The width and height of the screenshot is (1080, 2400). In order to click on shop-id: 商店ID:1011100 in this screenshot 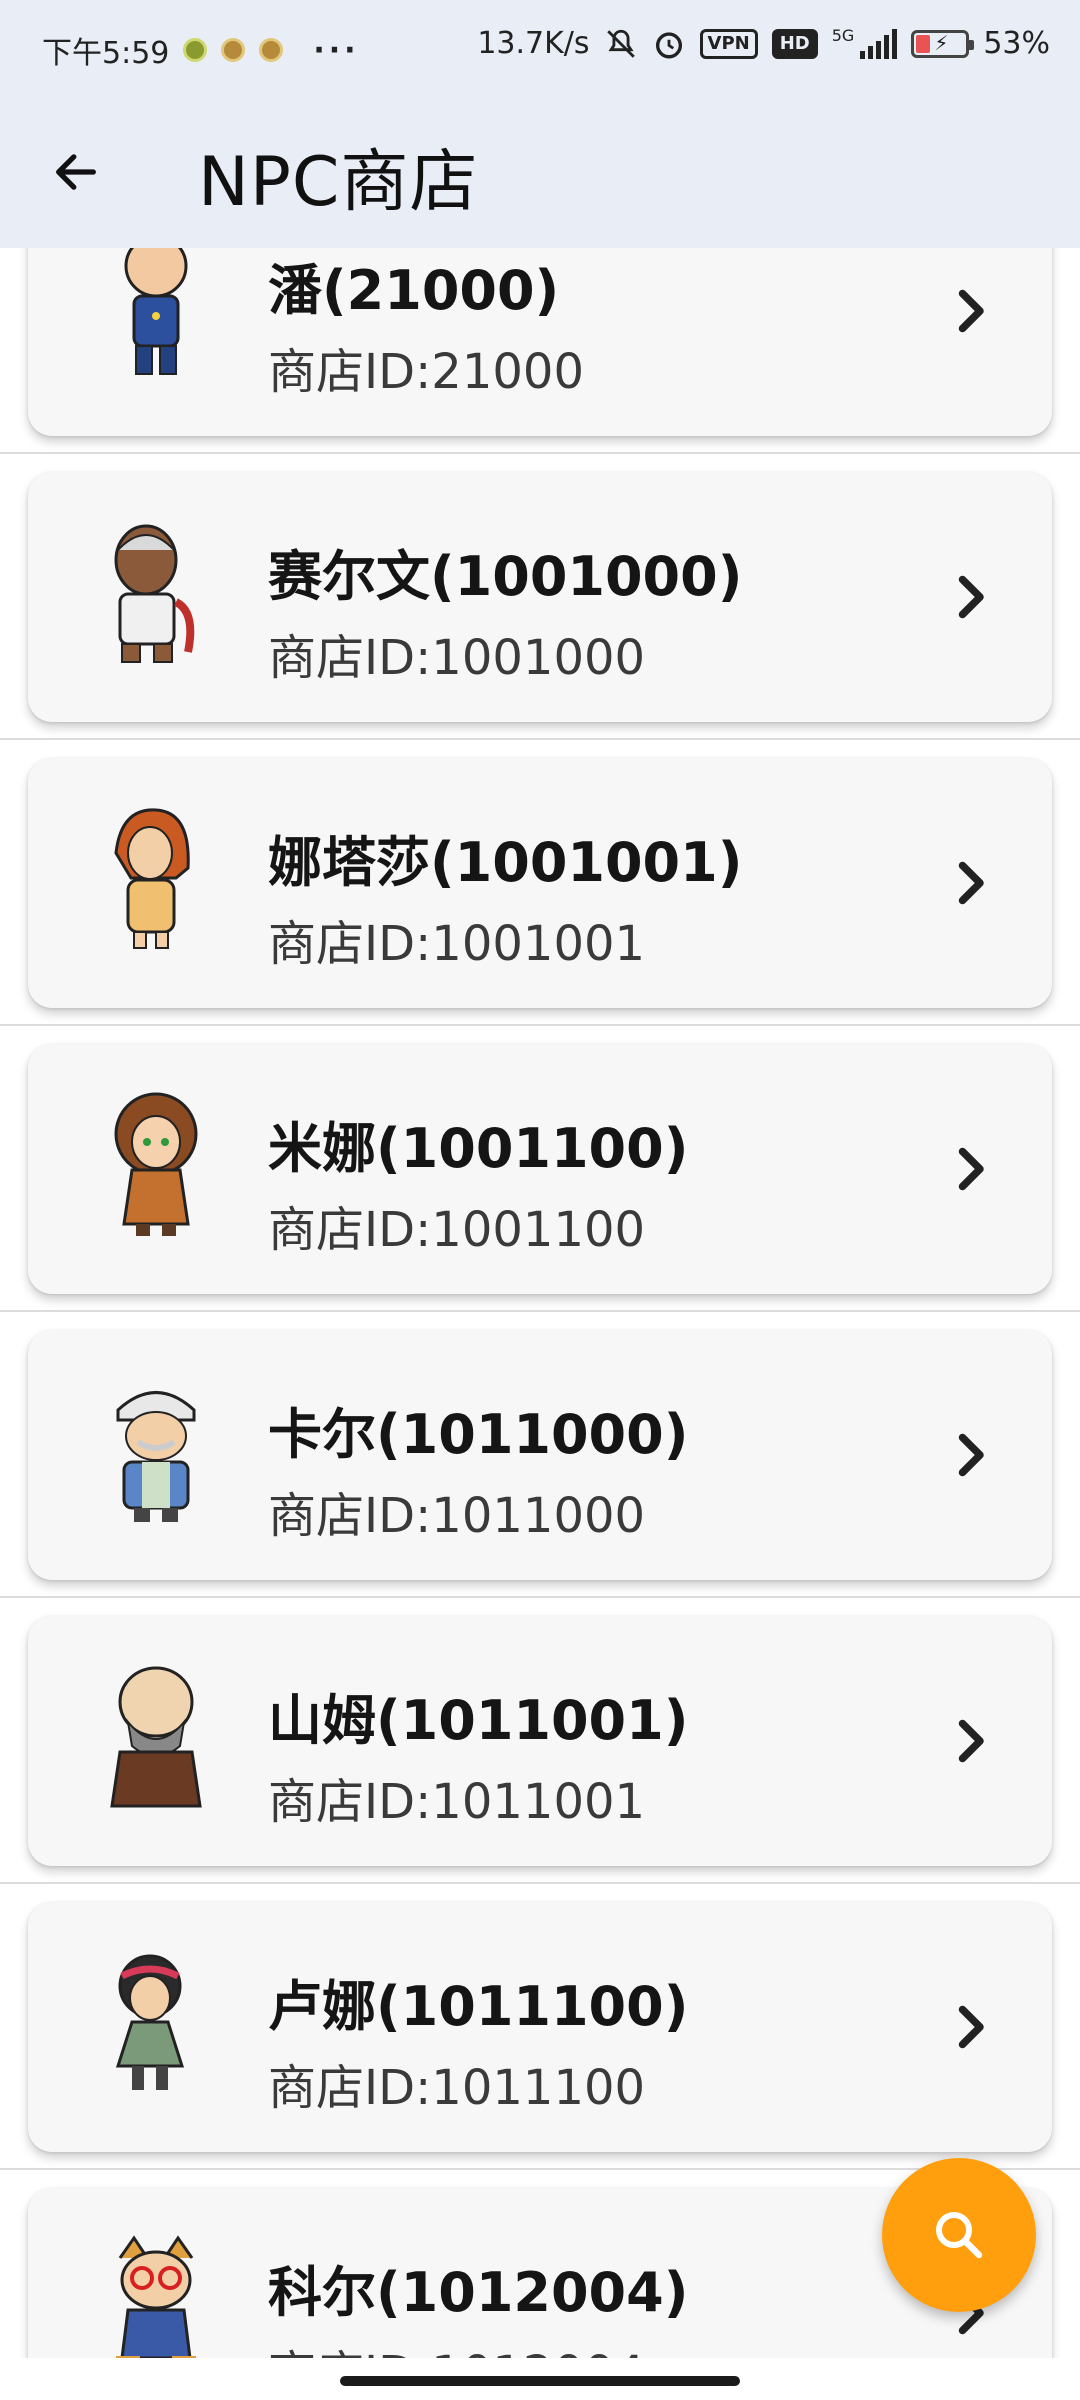, I will do `click(457, 2088)`.